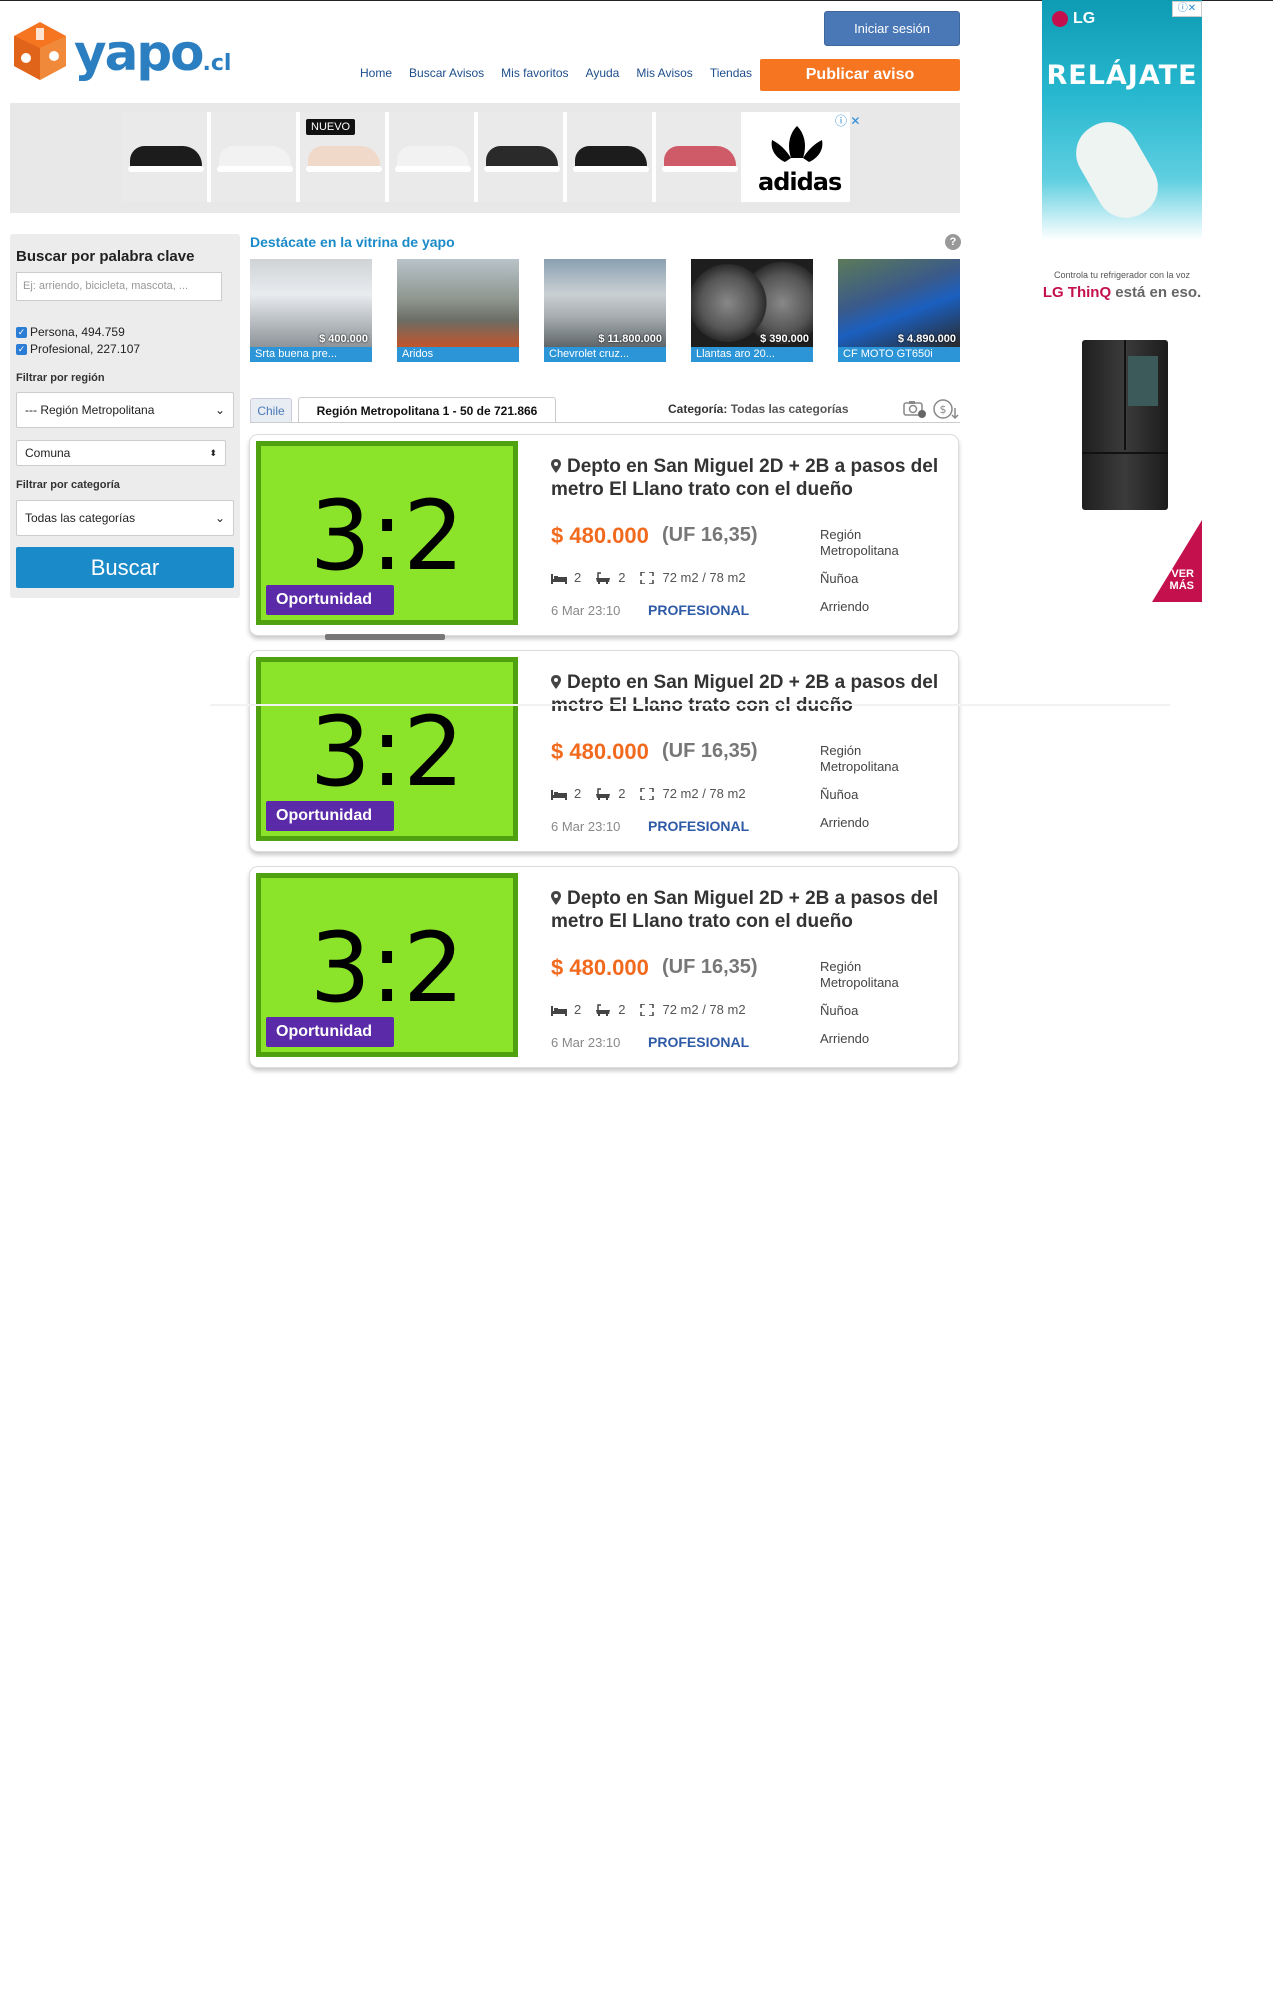 The height and width of the screenshot is (2016, 1273). I want to click on vitrina-price: $ 4.890.000, so click(926, 339).